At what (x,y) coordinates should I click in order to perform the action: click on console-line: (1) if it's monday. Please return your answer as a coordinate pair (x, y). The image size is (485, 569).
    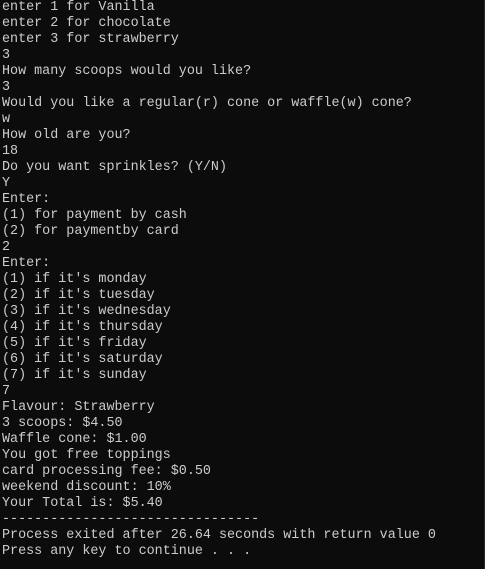
    Looking at the image, I should click on (74, 279).